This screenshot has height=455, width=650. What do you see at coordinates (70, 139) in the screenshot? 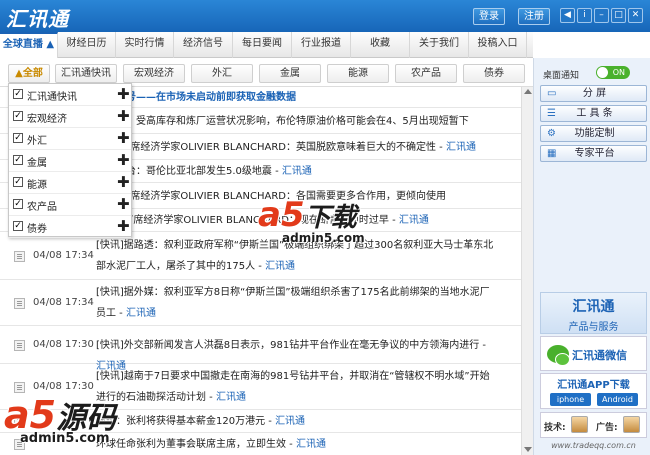
I see `filter-option: ✓ 外汇 ✚` at bounding box center [70, 139].